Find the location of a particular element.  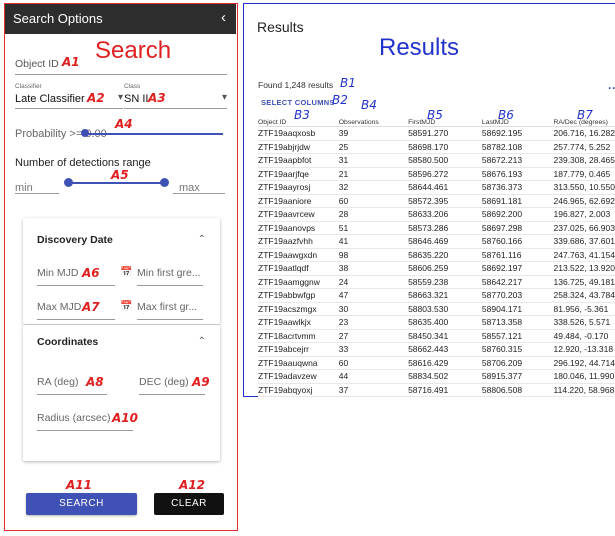

class-select: SN II ▾ is located at coordinates (175, 99).